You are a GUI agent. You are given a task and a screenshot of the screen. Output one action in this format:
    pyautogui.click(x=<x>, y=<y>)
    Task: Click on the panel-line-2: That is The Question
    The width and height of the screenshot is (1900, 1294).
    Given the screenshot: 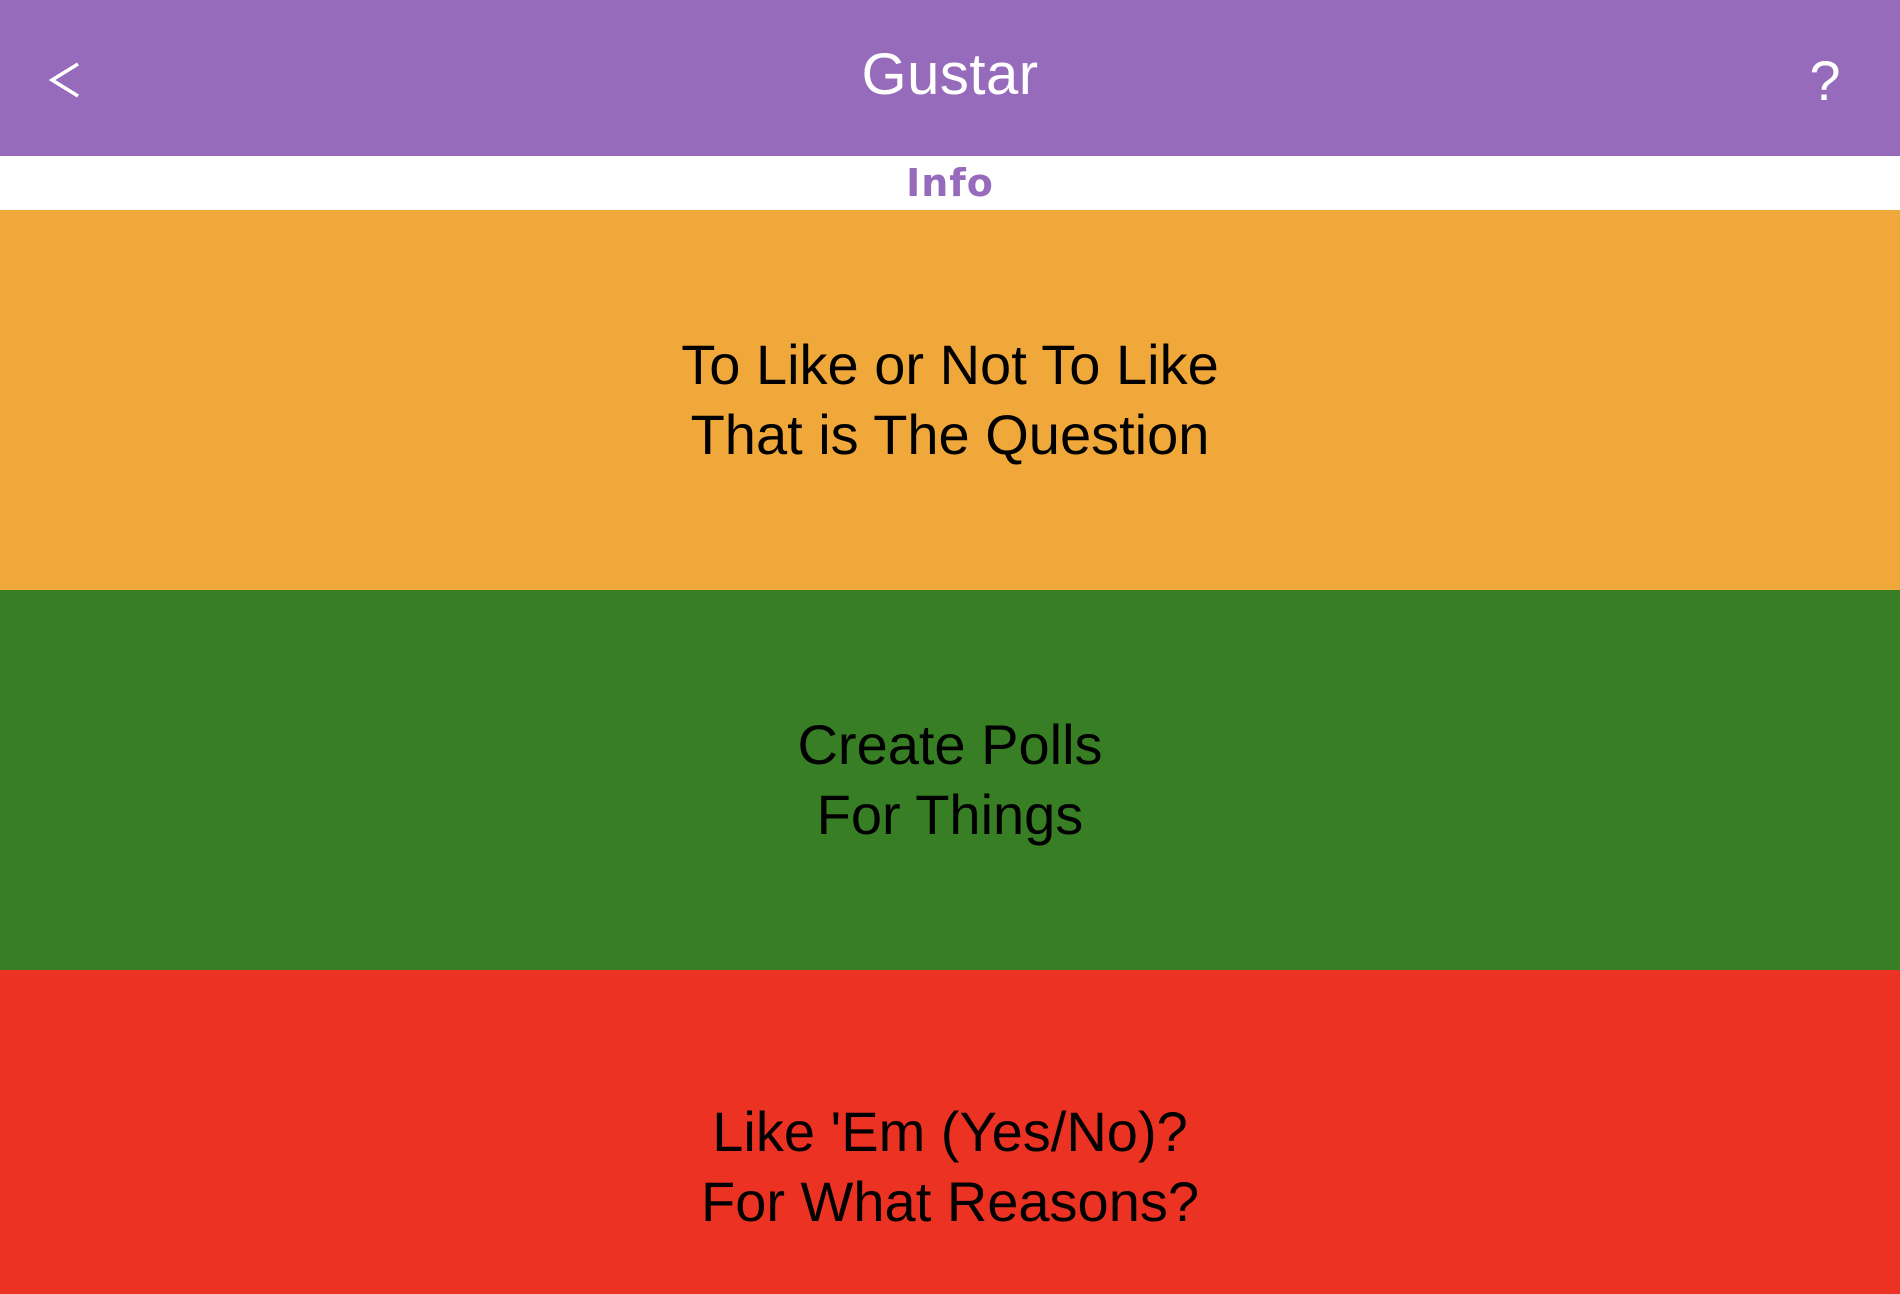 What is the action you would take?
    pyautogui.click(x=950, y=434)
    